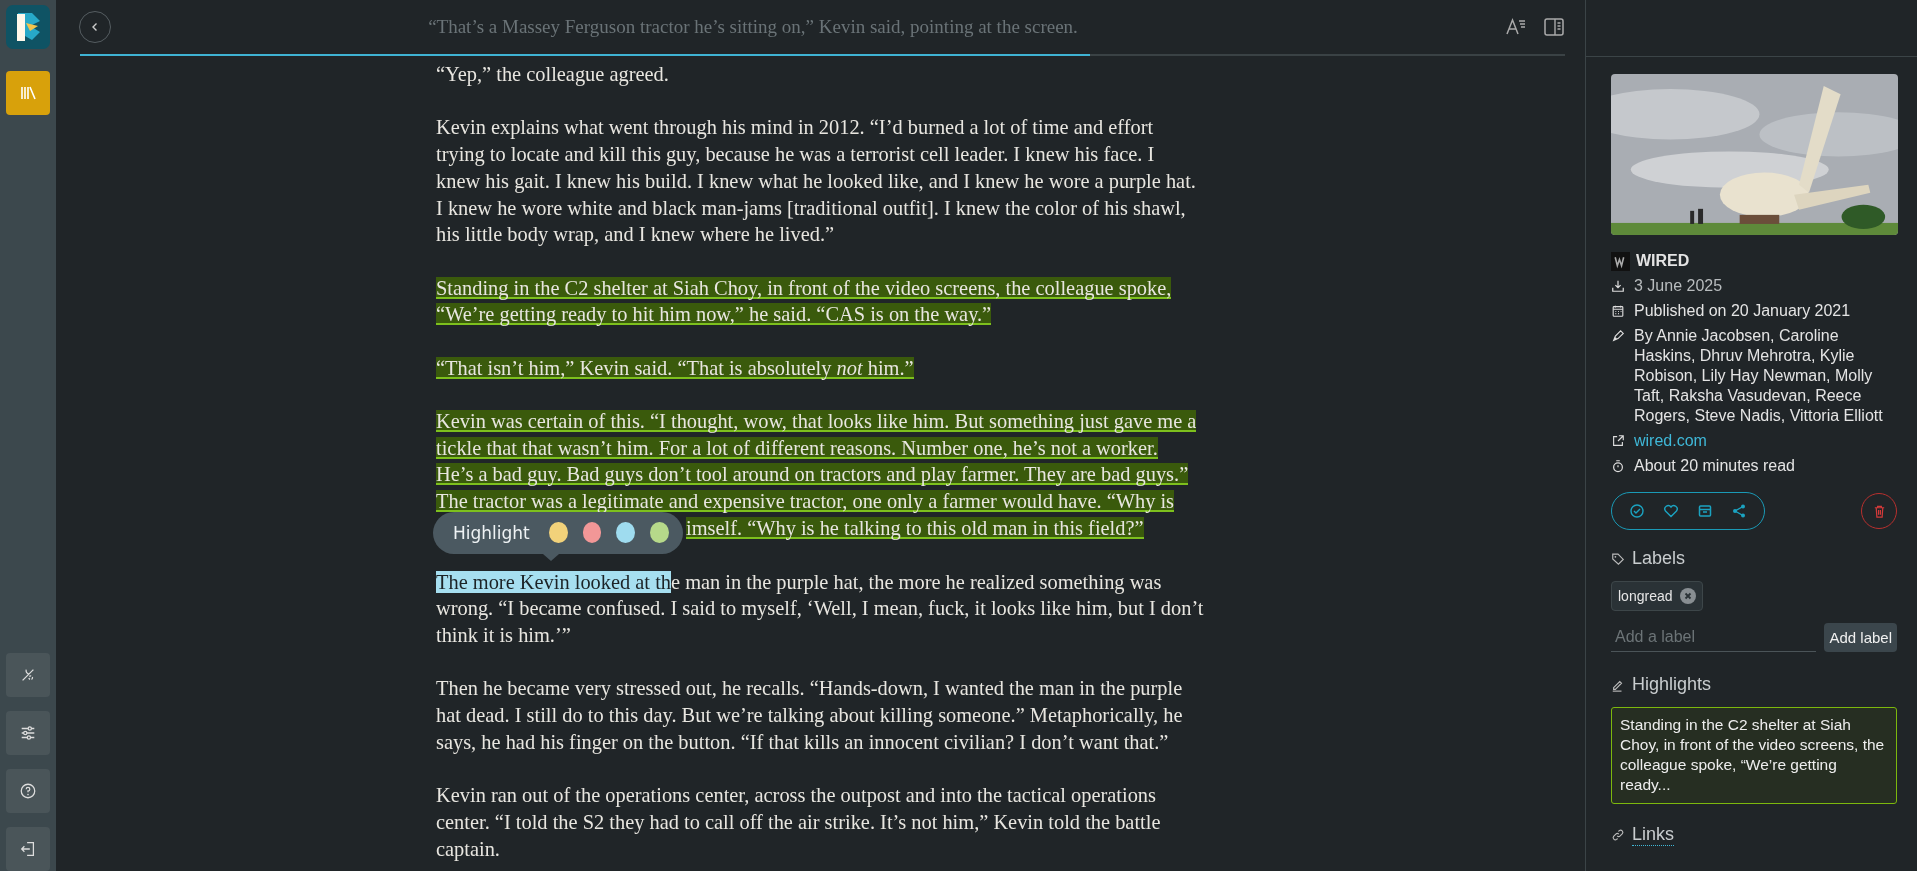 The height and width of the screenshot is (871, 1917). Describe the element at coordinates (1714, 637) in the screenshot. I see `label-input-field: Add a label` at that location.